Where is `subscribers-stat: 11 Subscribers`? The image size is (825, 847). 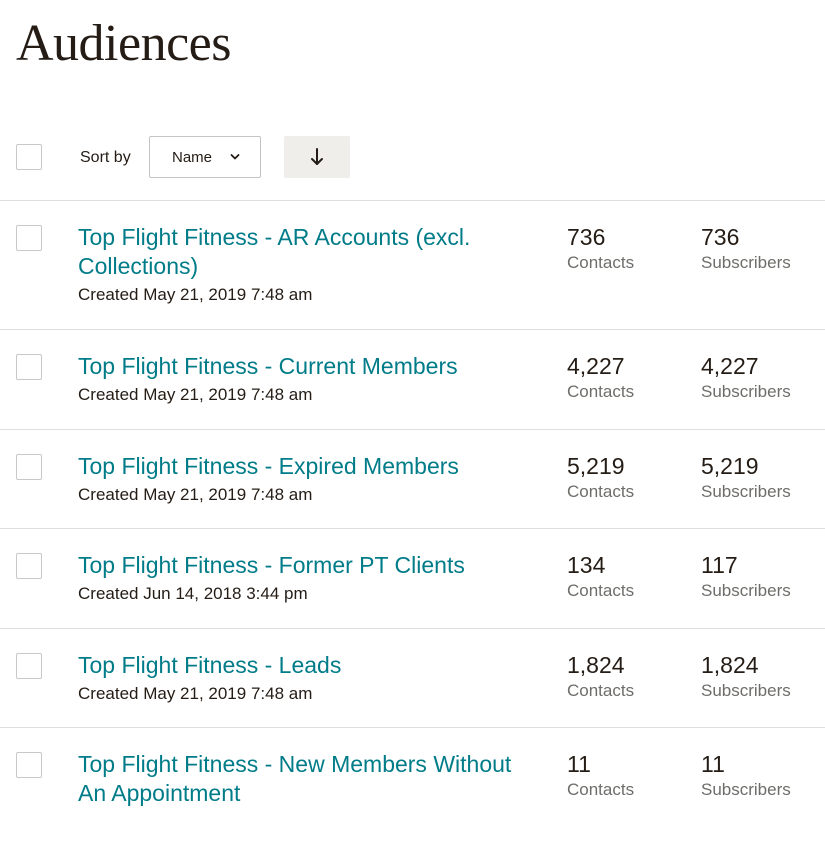
subscribers-stat: 11 Subscribers is located at coordinates (746, 775).